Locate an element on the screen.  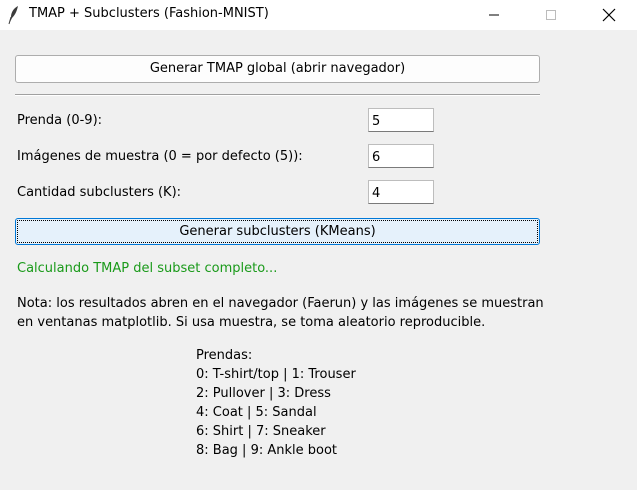
legend-line: 2: Pullover | 3: Dress is located at coordinates (263, 393).